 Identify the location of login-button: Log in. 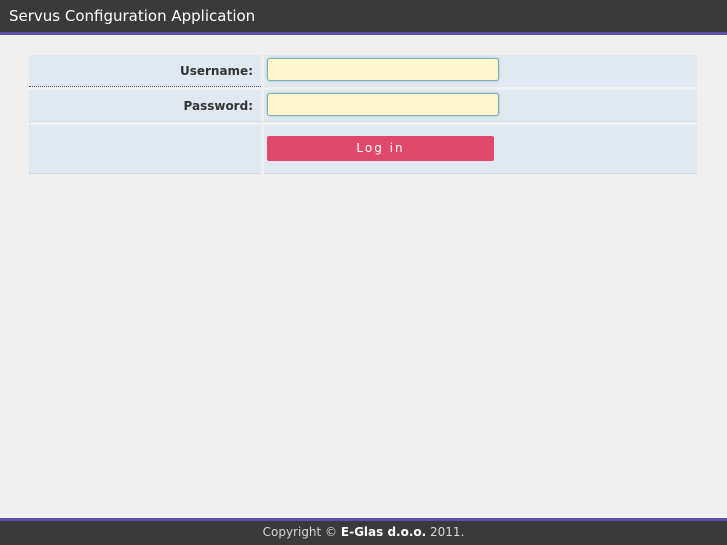
(380, 148).